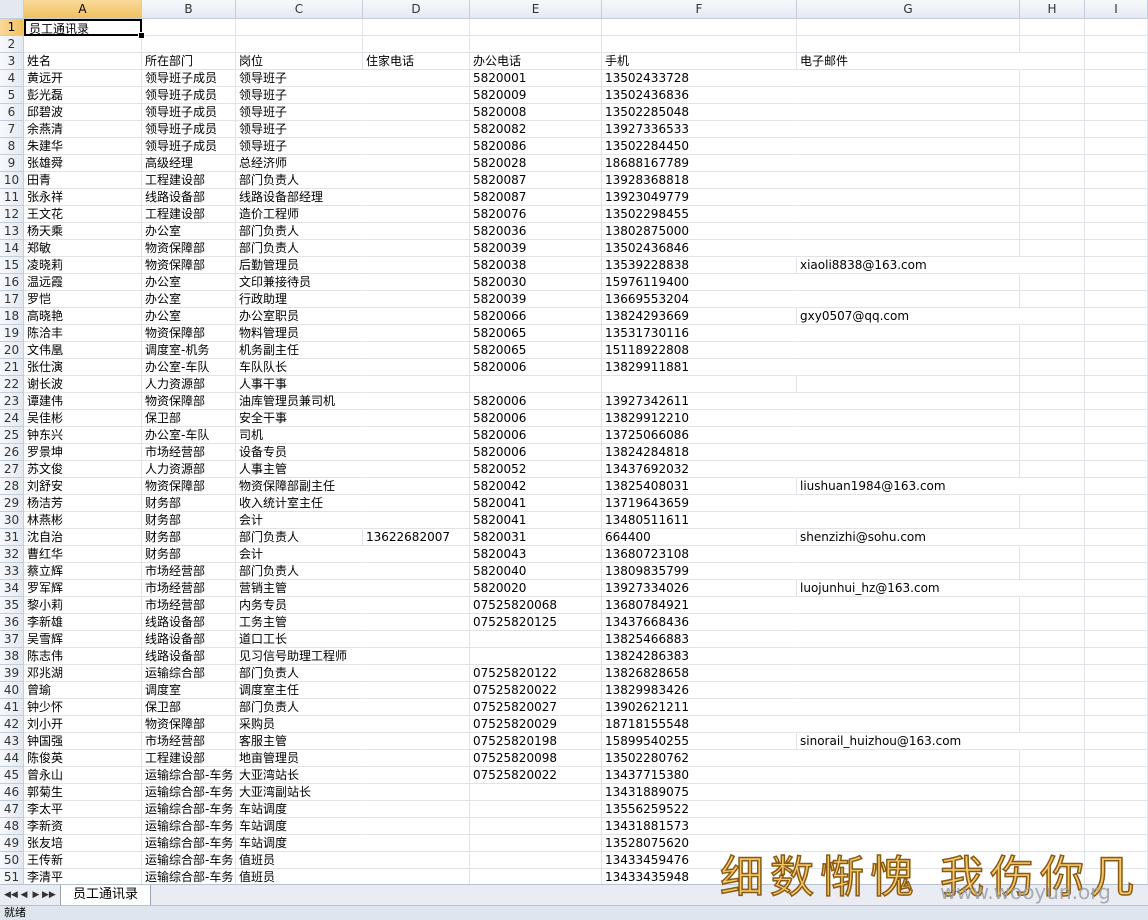  Describe the element at coordinates (699, 299) in the screenshot. I see `table-cell: 13669553204` at that location.